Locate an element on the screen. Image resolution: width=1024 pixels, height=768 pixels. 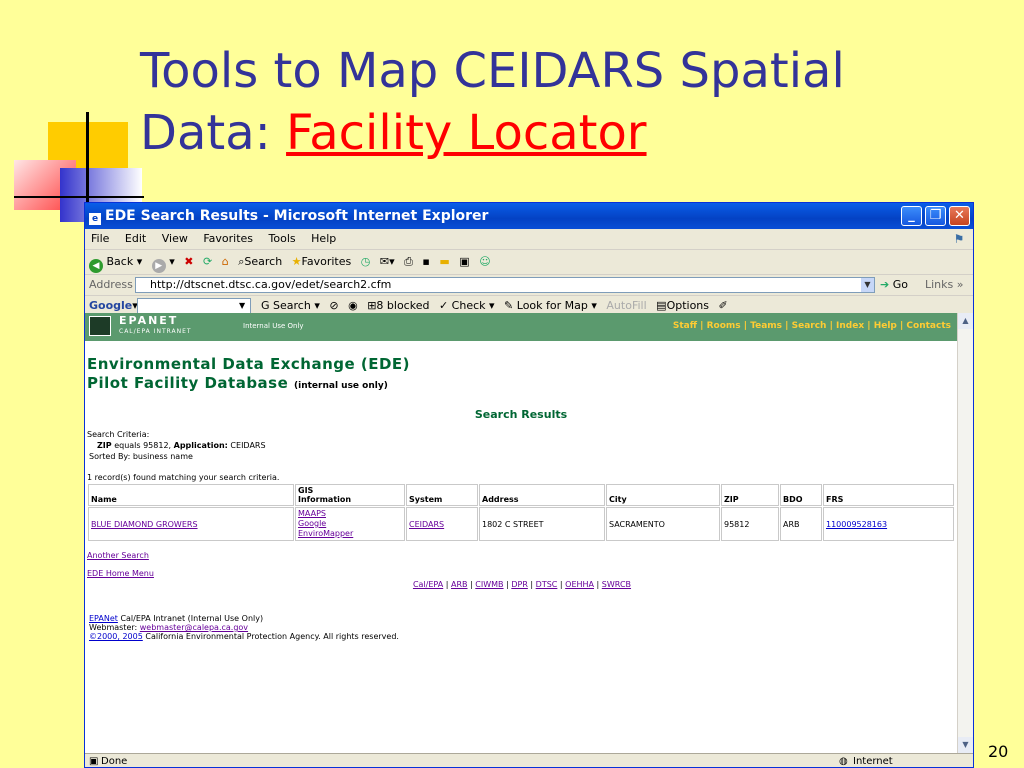
scroll-down-icon: ▼ is located at coordinates (965, 745).